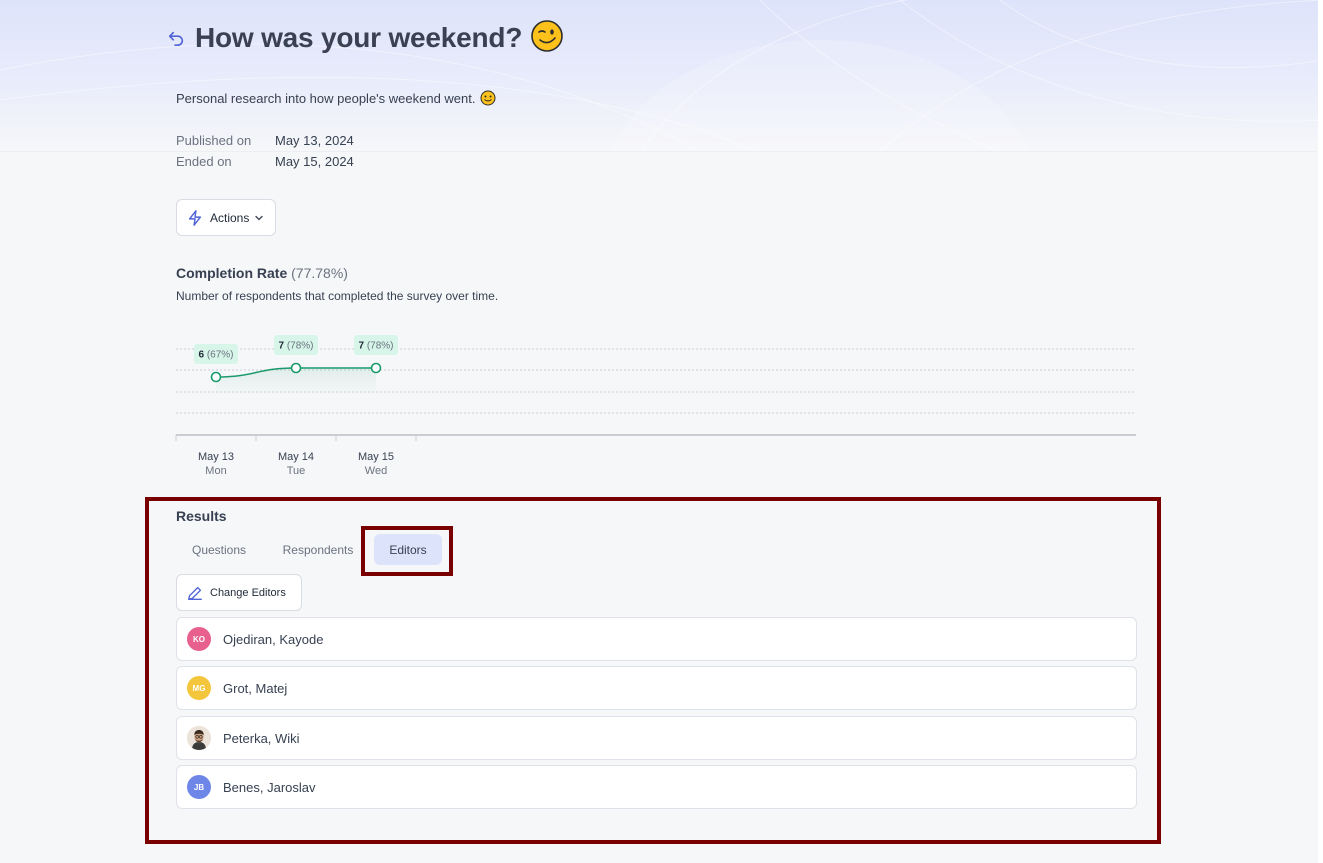 This screenshot has height=863, width=1323. Describe the element at coordinates (273, 639) in the screenshot. I see `editor-name: Ojediran, Kayode` at that location.